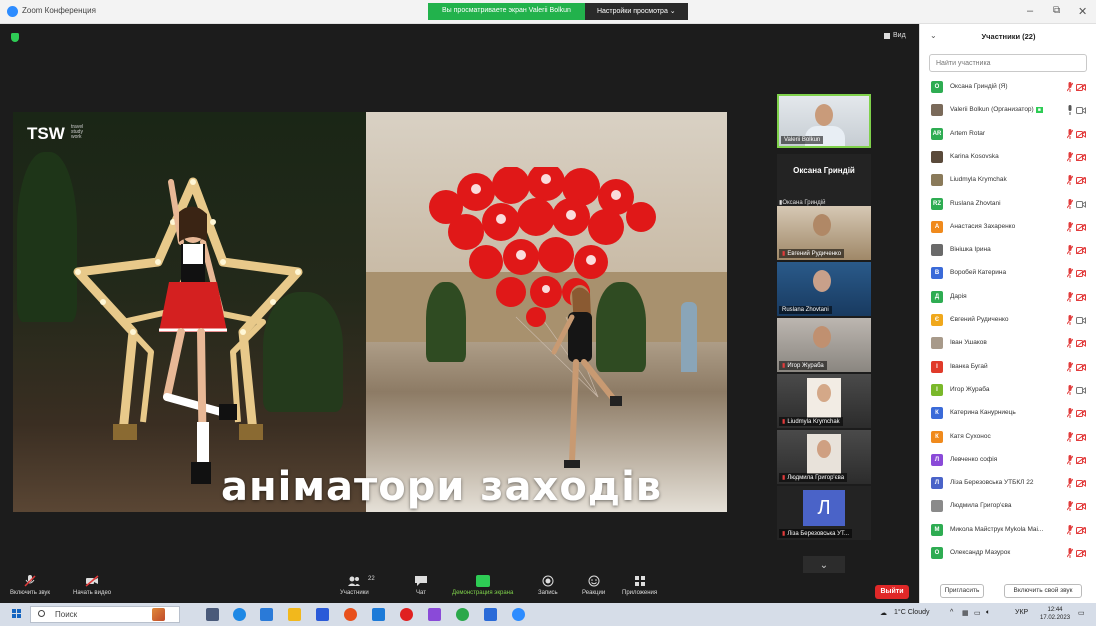 This screenshot has width=1096, height=626. Describe the element at coordinates (824, 289) in the screenshot. I see `video-tile-ruslana: Ruslana Zhovtani` at that location.